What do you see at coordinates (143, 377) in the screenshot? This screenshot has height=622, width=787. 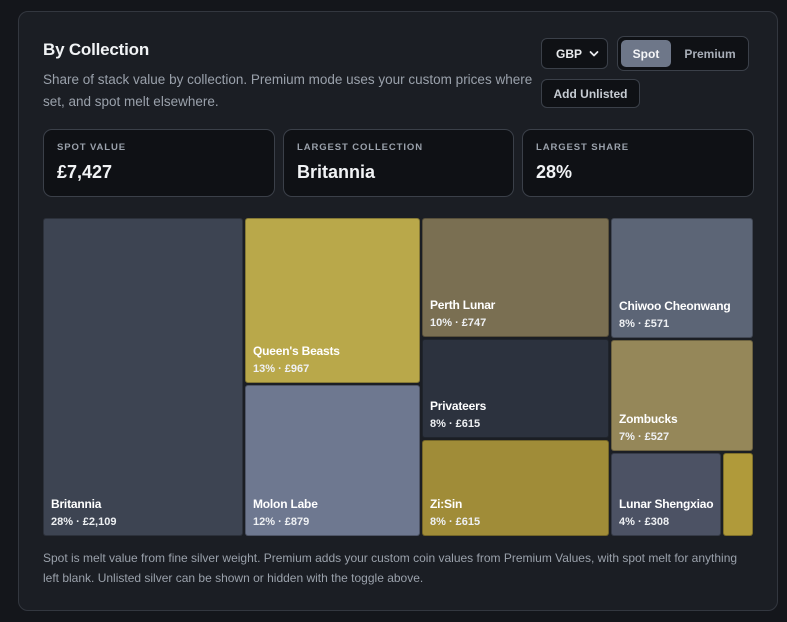 I see `treemap-tile: Britannia 28% · £2,109` at bounding box center [143, 377].